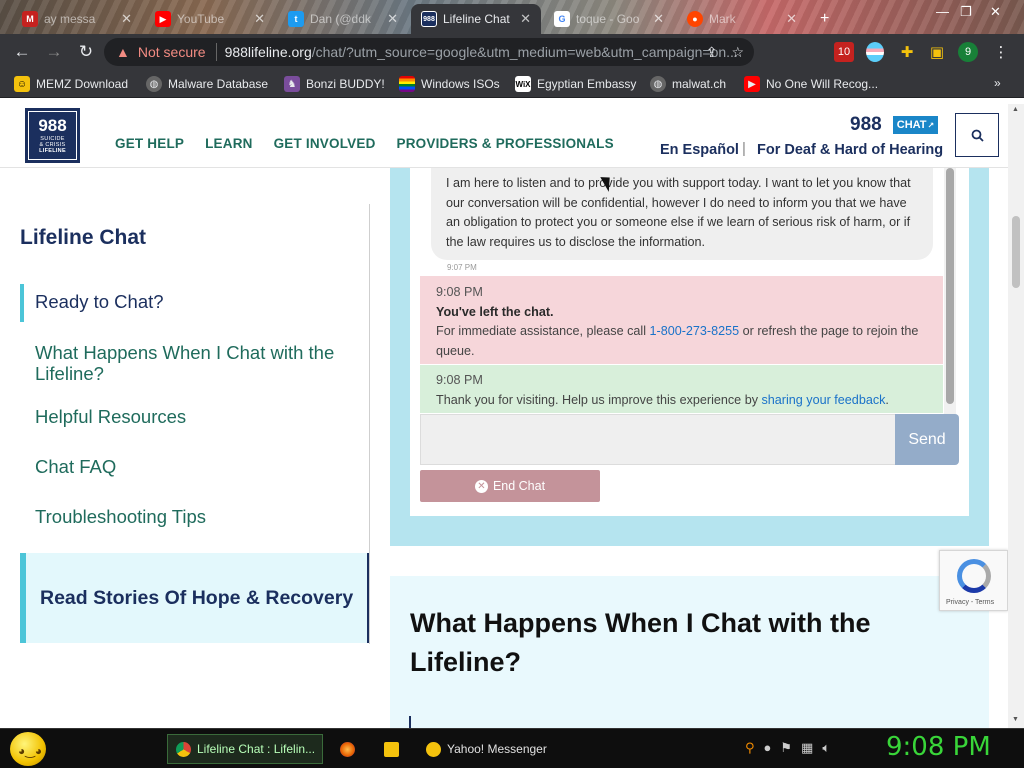  Describe the element at coordinates (71, 84) in the screenshot. I see `bookmark-item: ☺ MEMZ Download` at that location.